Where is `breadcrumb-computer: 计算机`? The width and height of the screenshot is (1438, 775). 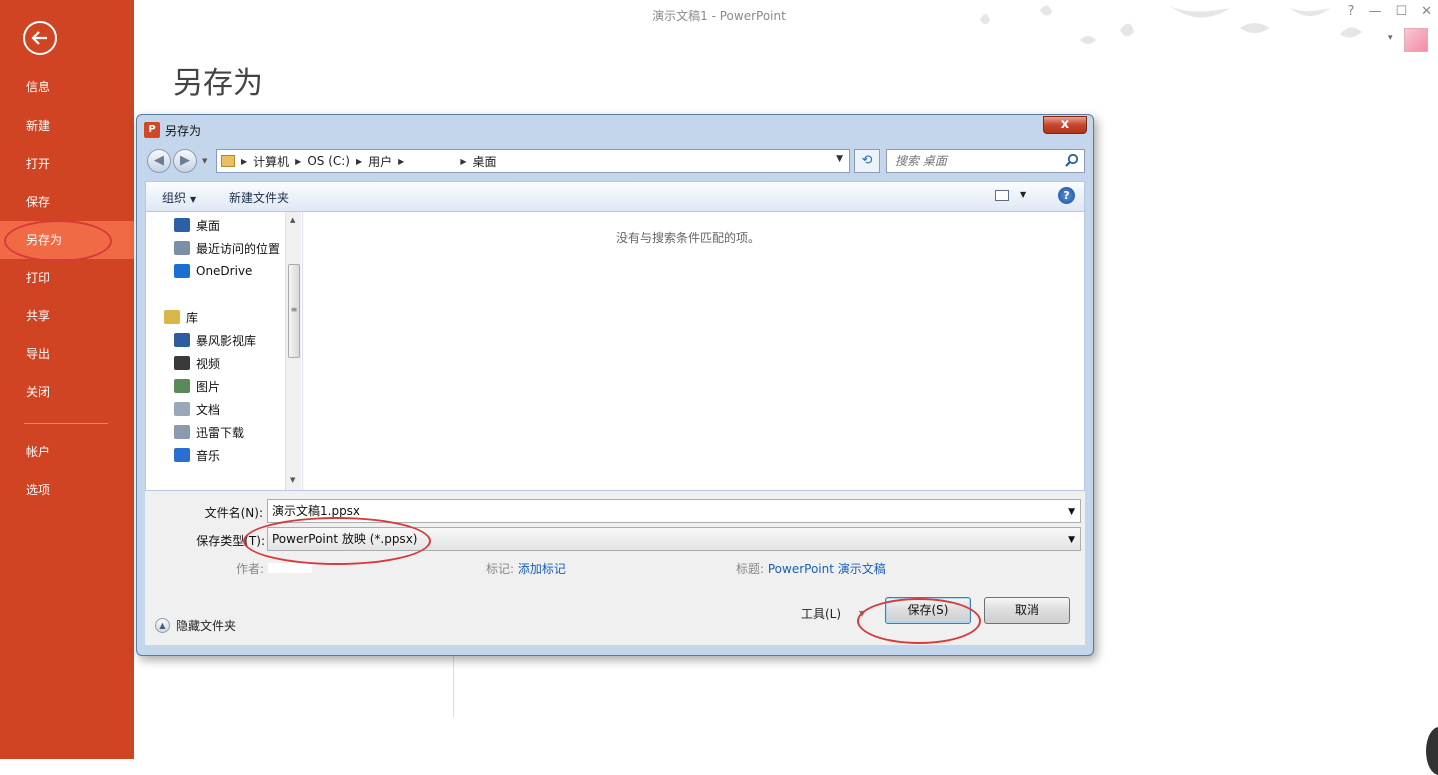
breadcrumb-computer: 计算机 is located at coordinates (271, 161).